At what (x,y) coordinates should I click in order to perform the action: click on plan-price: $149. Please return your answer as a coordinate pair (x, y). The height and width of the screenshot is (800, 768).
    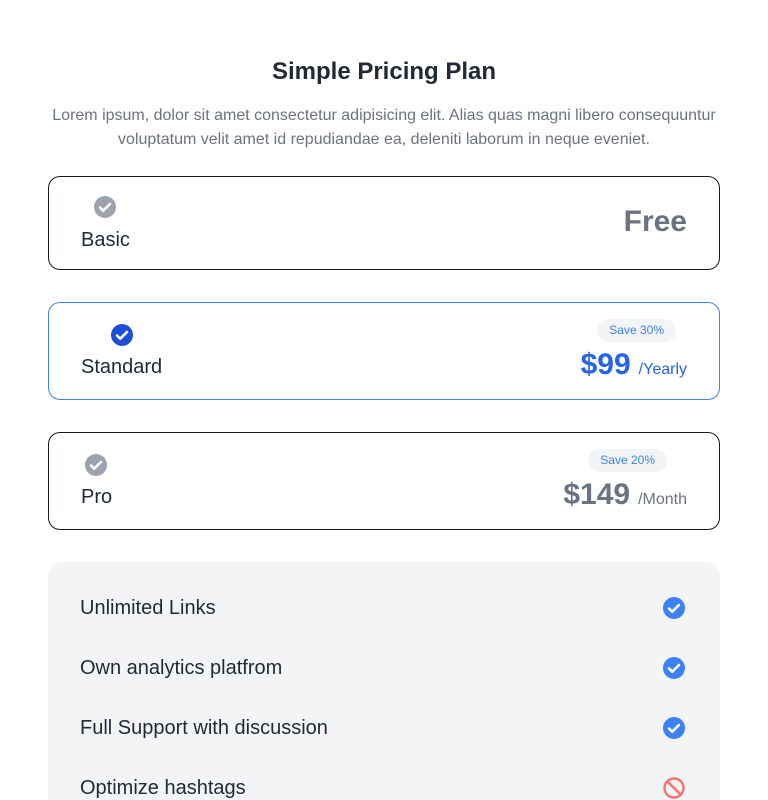
    Looking at the image, I should click on (597, 494).